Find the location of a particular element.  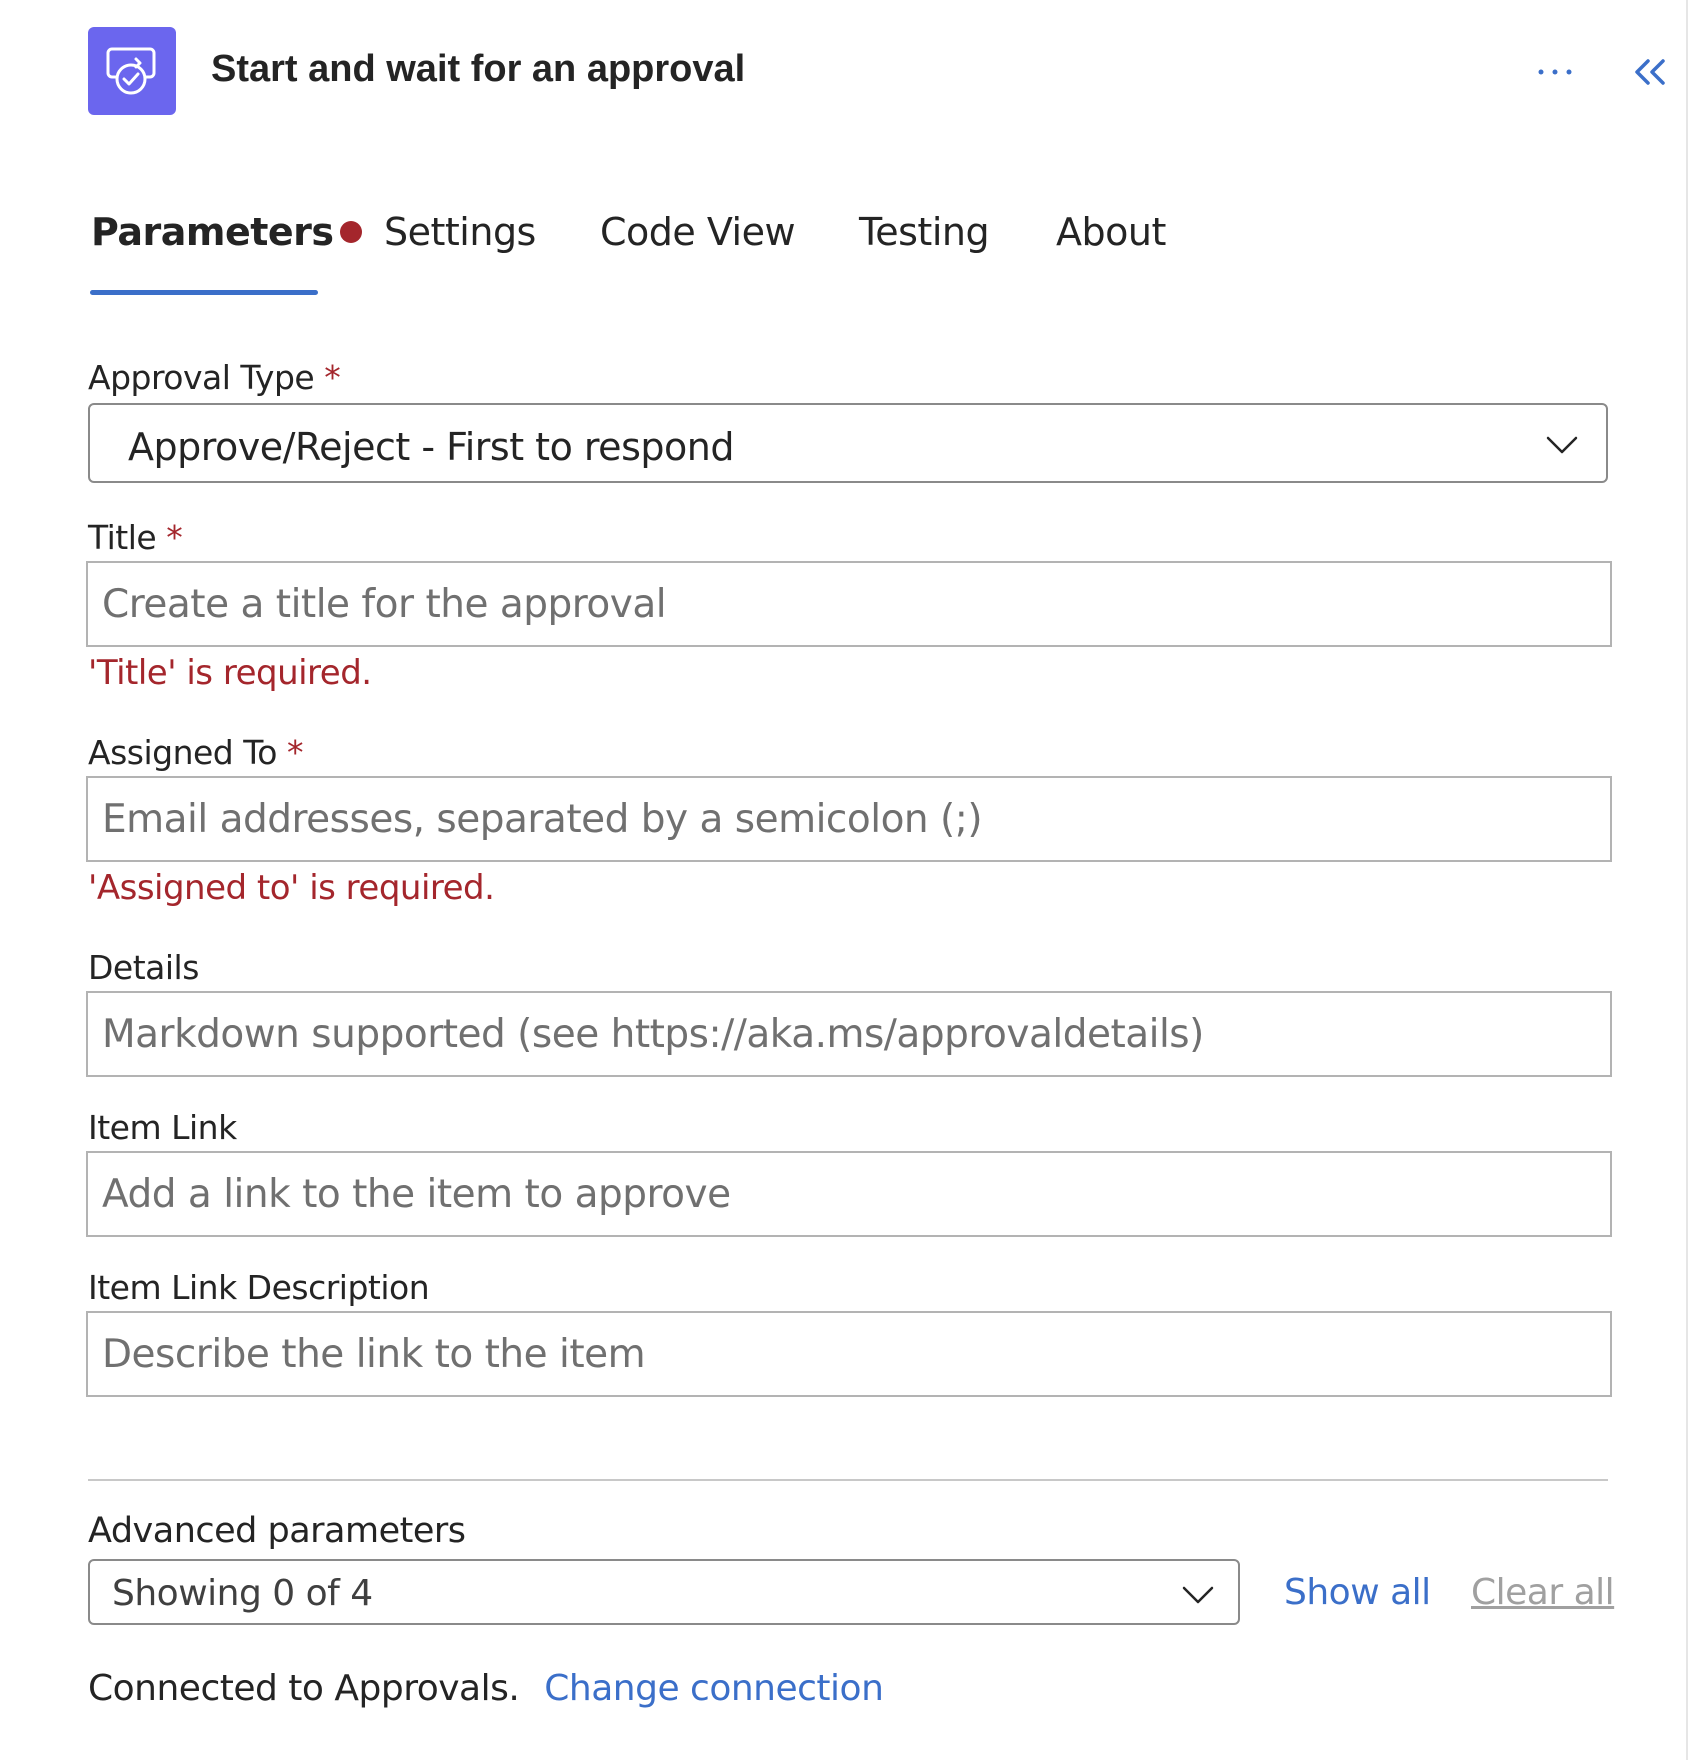

tab-parameters: Parameters is located at coordinates (226, 232).